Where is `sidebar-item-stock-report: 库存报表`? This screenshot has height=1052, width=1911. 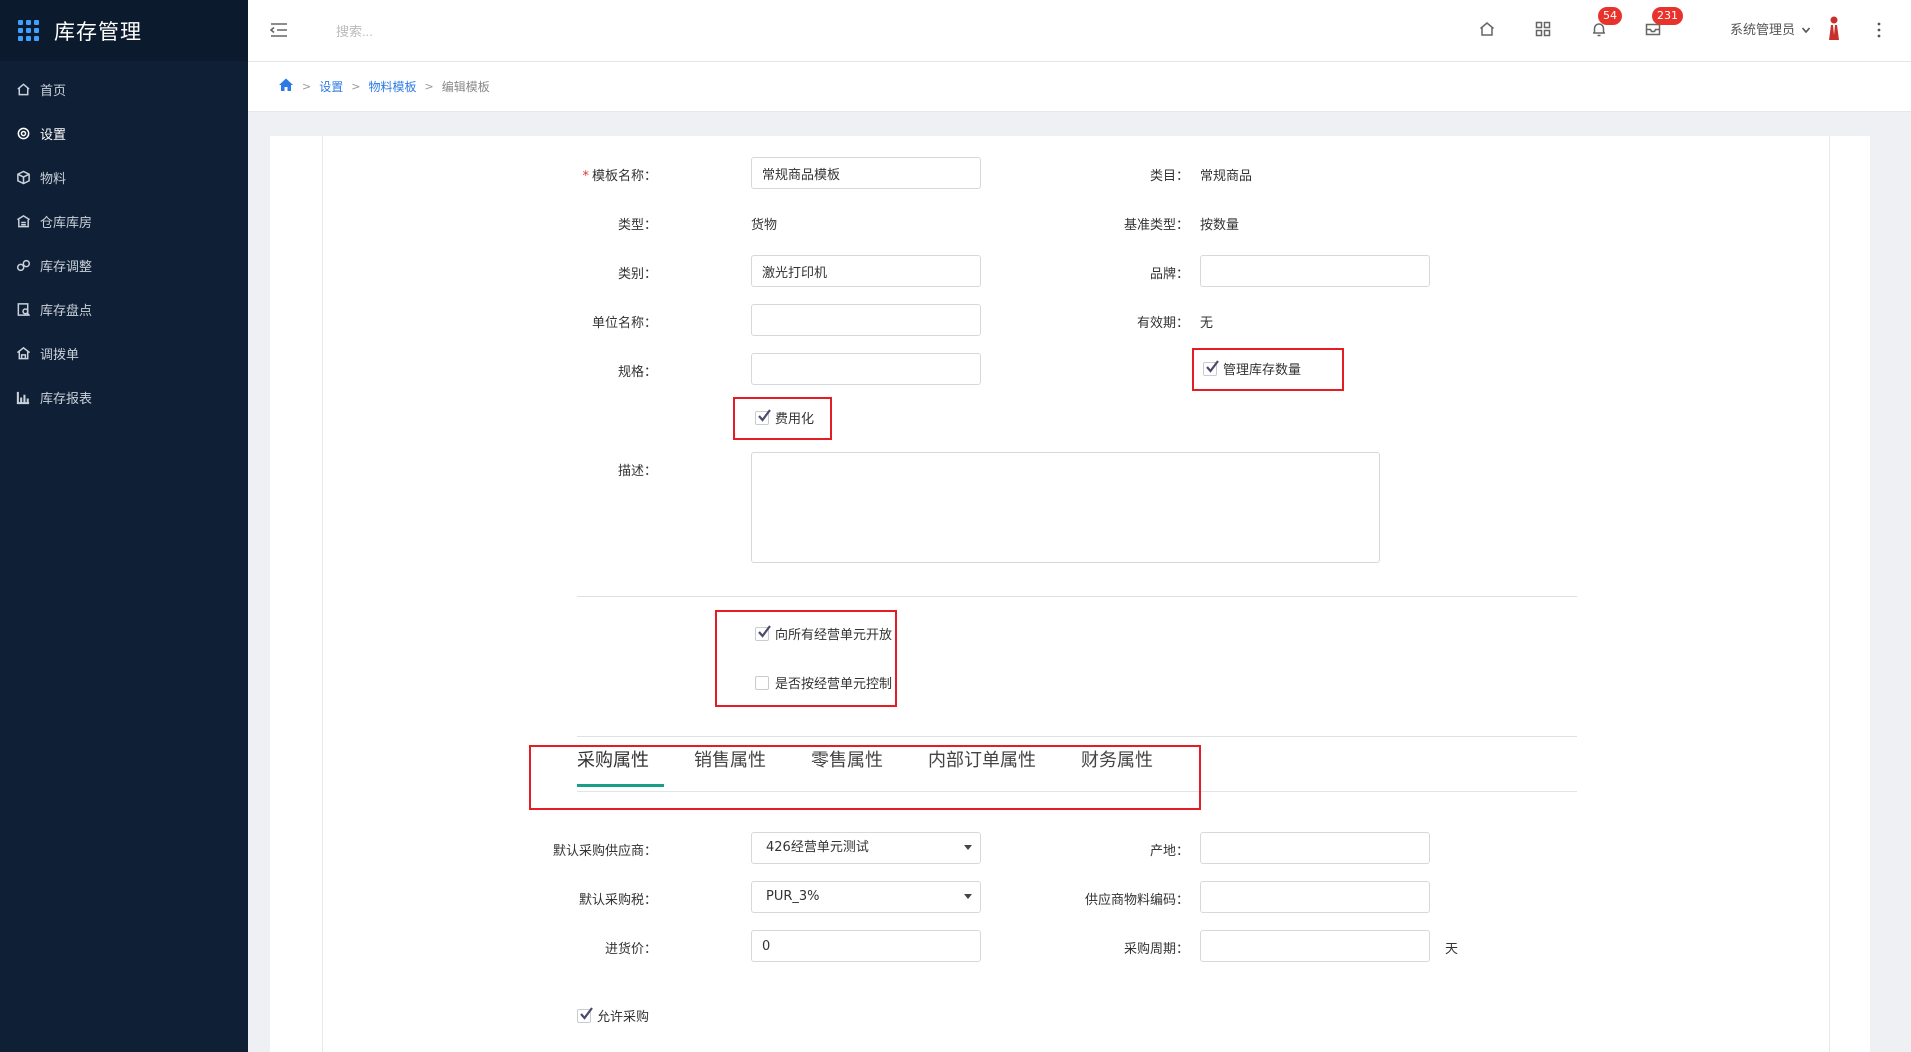 sidebar-item-stock-report: 库存报表 is located at coordinates (124, 397).